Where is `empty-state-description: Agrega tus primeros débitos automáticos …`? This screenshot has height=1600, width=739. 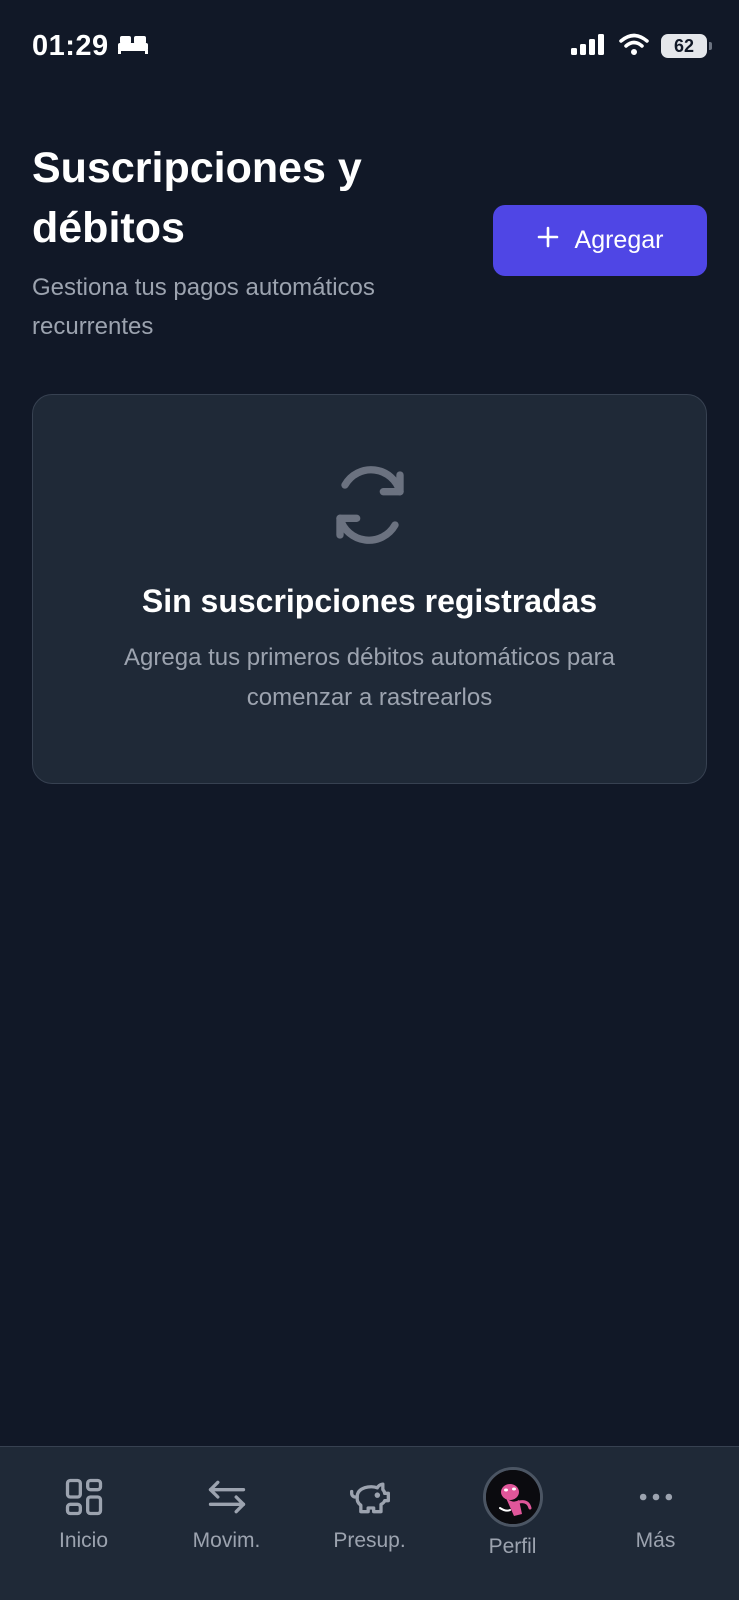
empty-state-description: Agrega tus primeros débitos automáticos … is located at coordinates (369, 677).